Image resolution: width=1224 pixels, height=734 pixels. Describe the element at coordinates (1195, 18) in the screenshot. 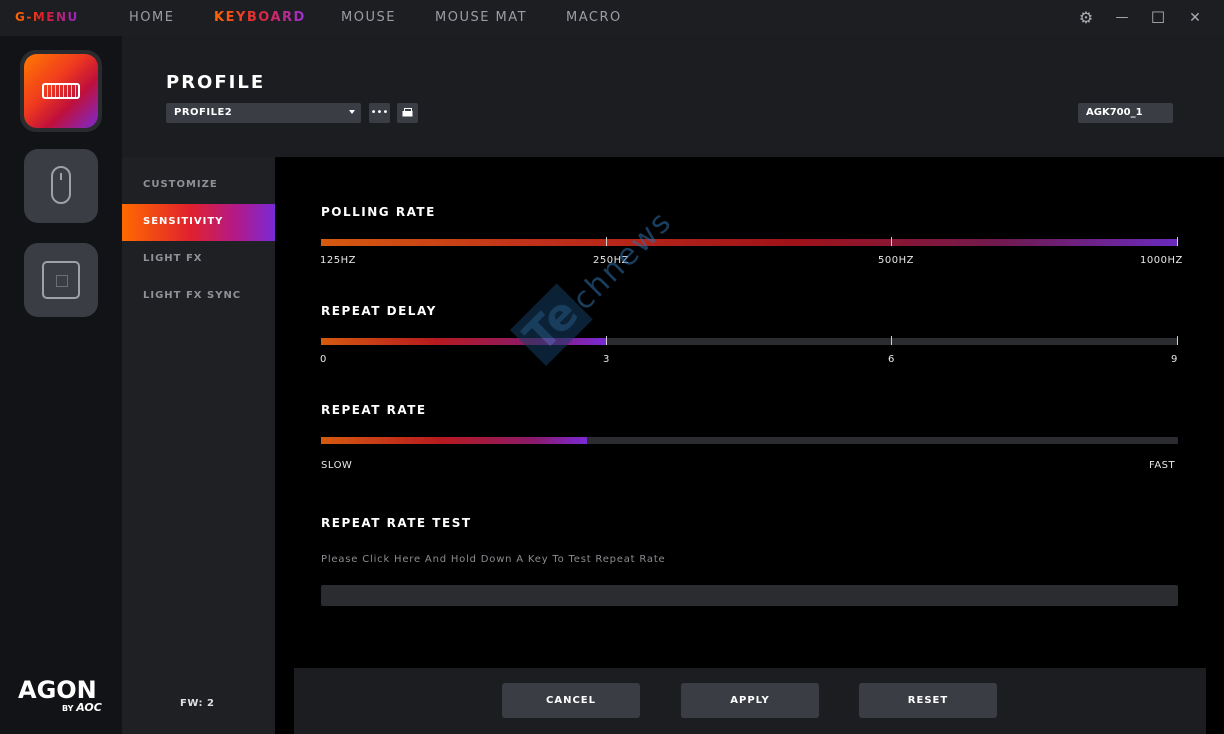

I see `close-icon: ✕` at that location.